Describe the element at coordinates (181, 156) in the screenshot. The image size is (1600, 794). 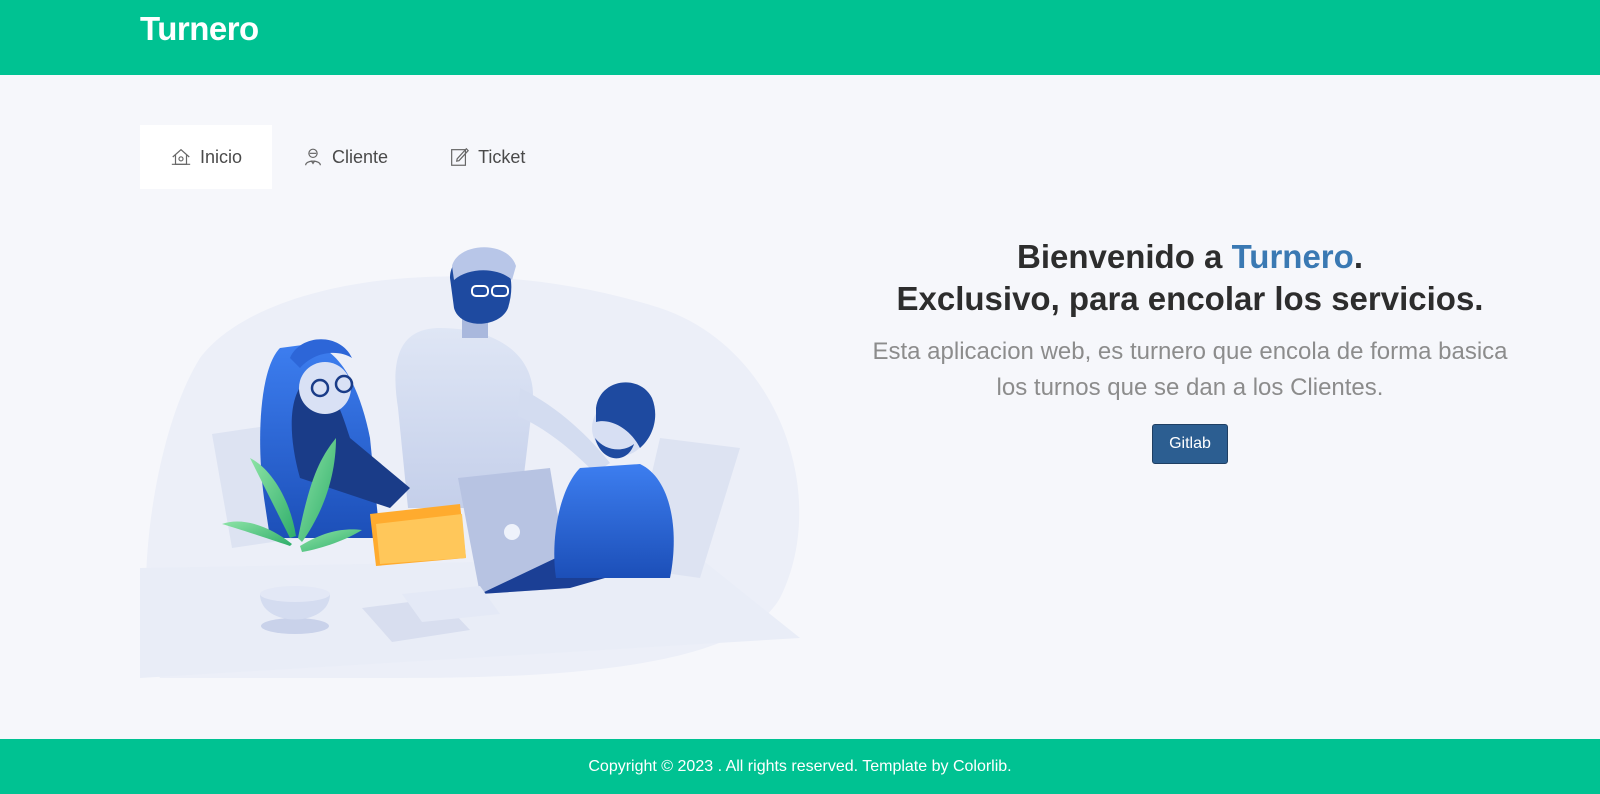
I see `home-icon` at that location.